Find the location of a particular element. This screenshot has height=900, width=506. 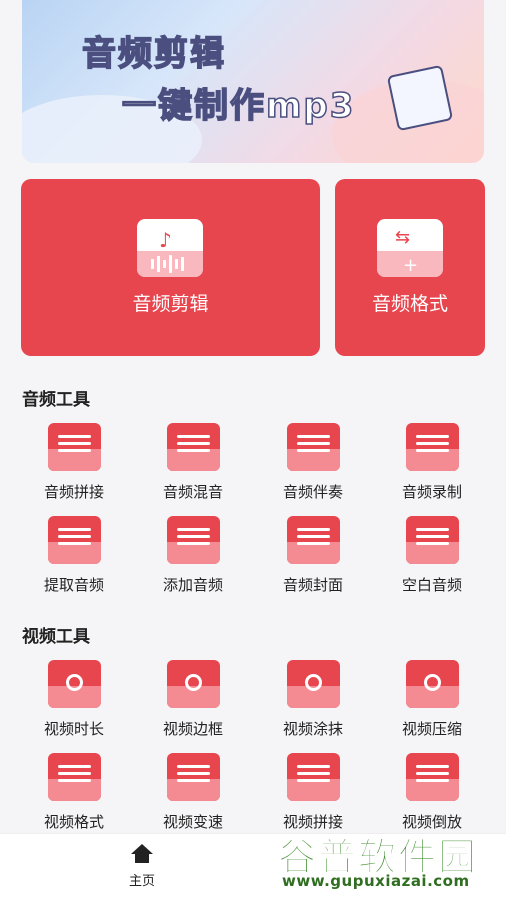

tool-video-smear: 视频涂抹 is located at coordinates (313, 699).